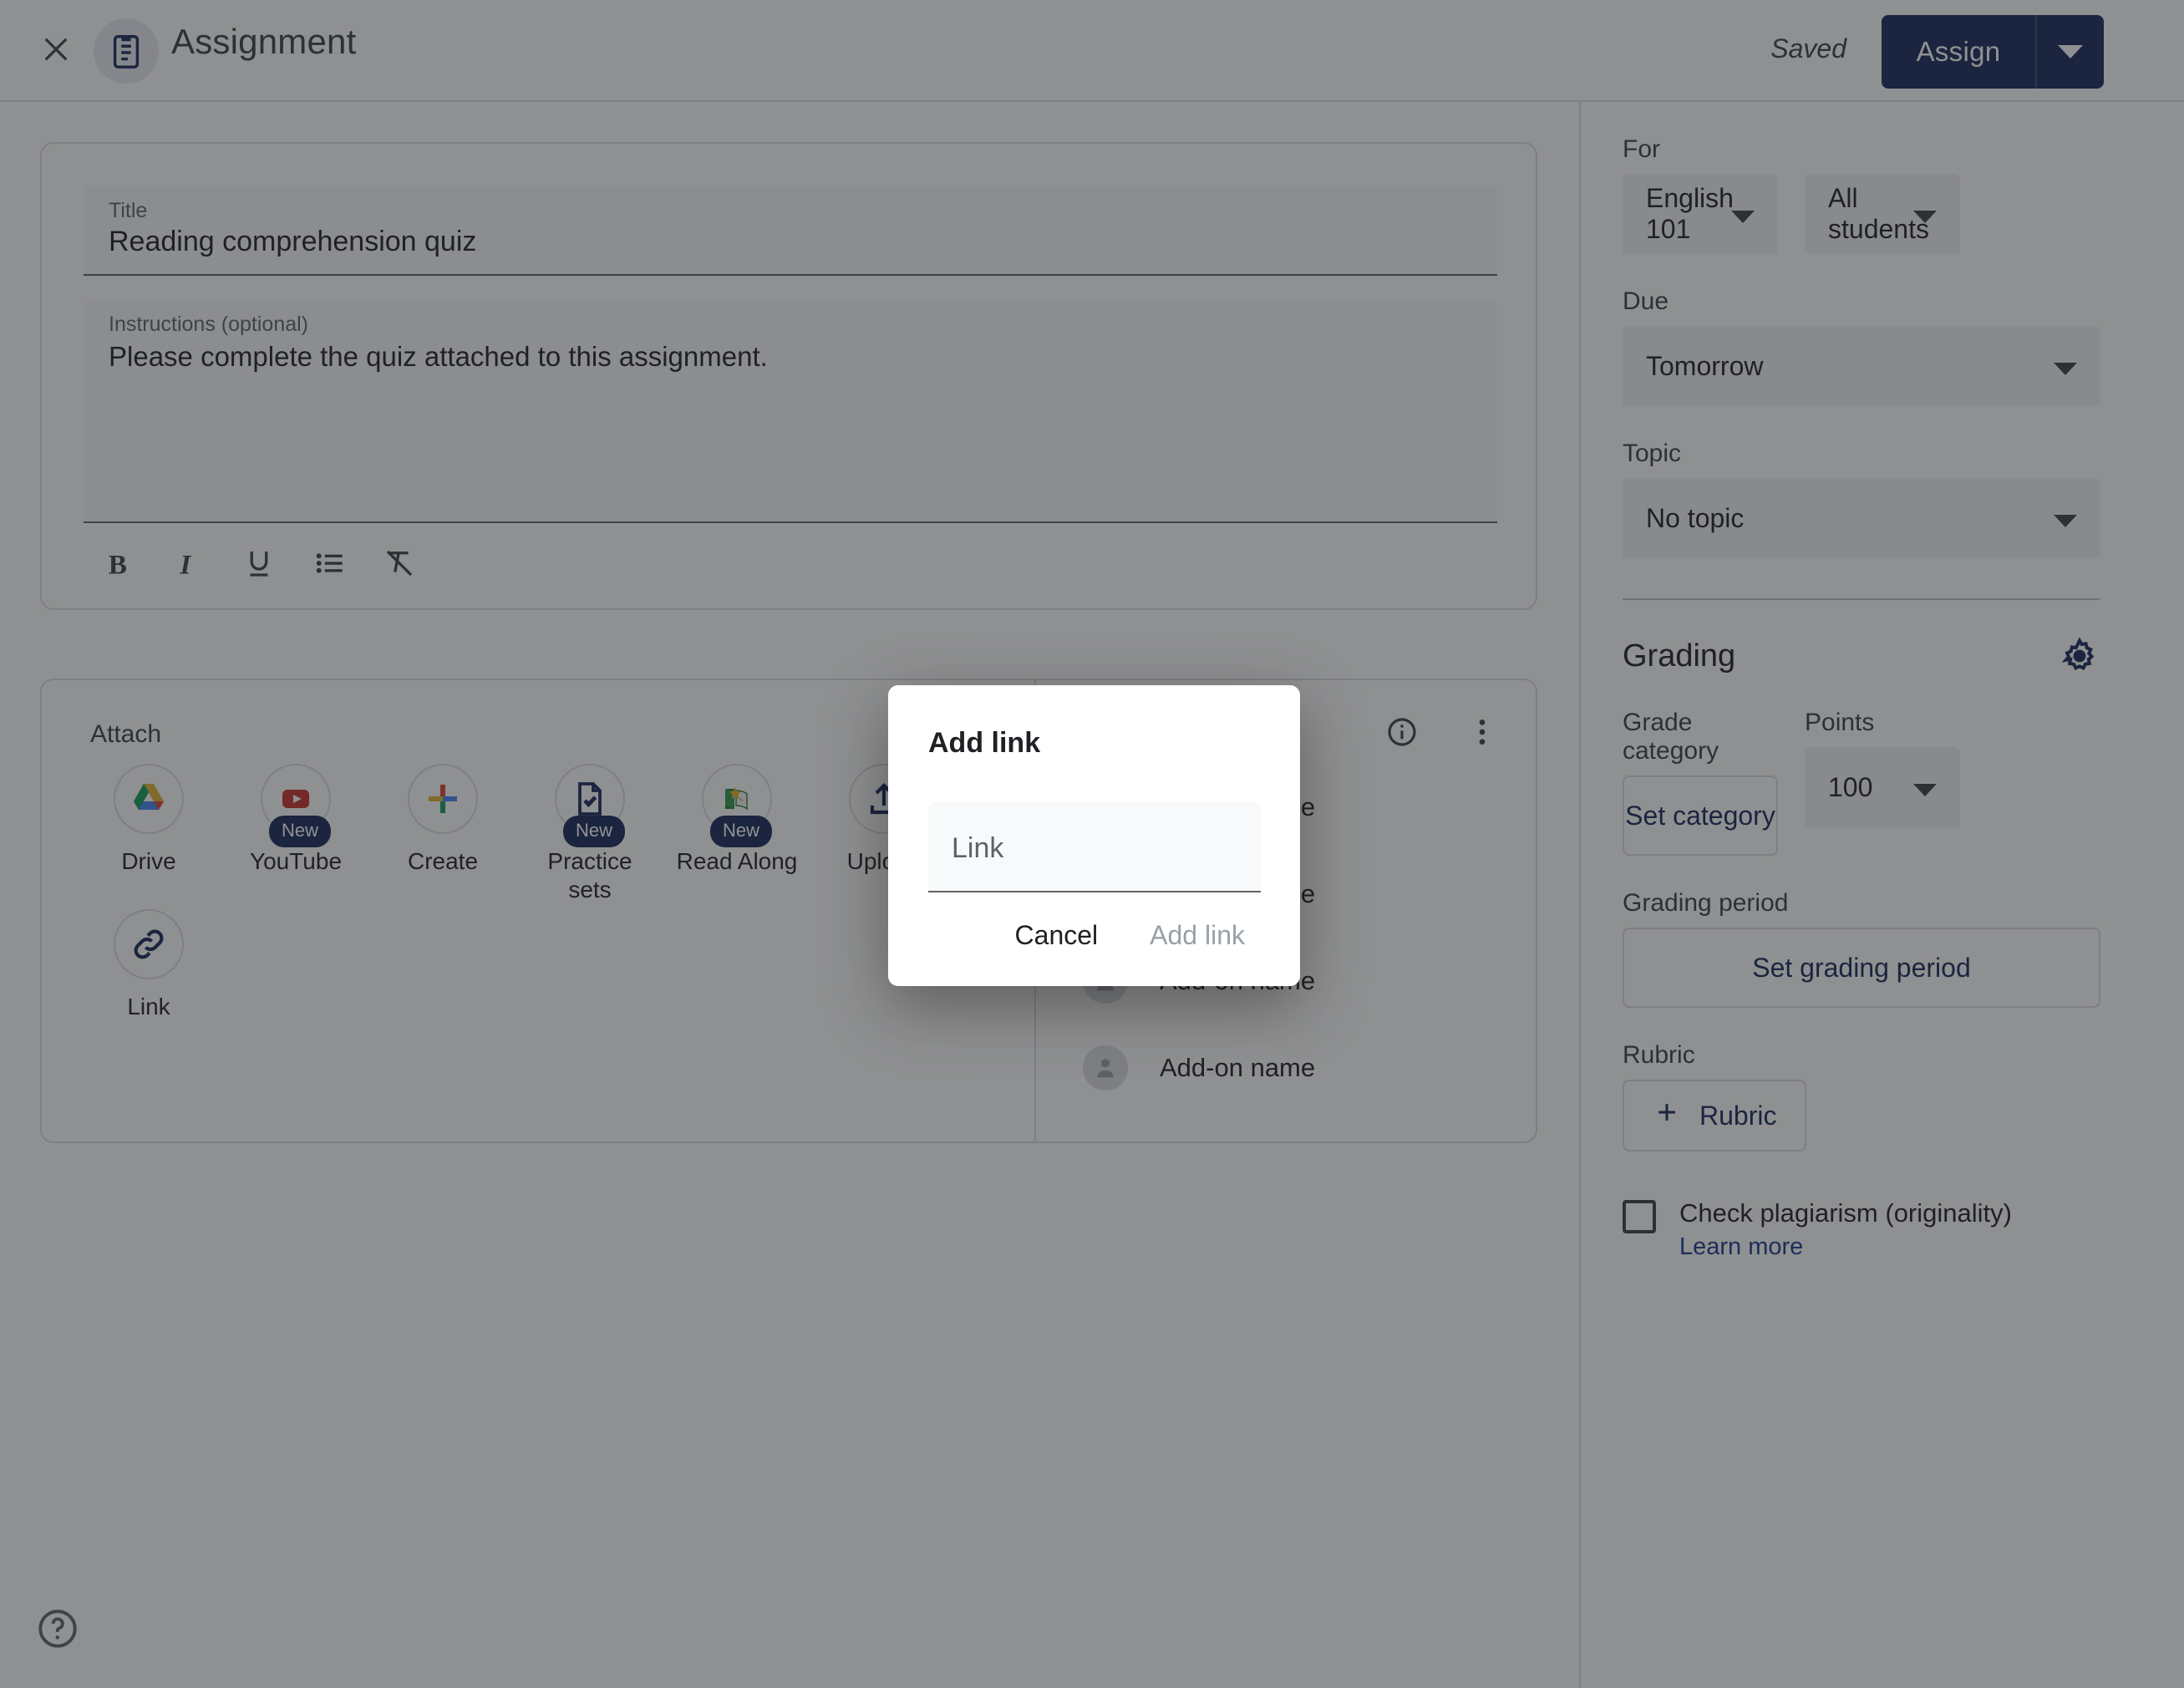 The height and width of the screenshot is (1688, 2184). What do you see at coordinates (1197, 935) in the screenshot?
I see `add-link-button: Add link` at bounding box center [1197, 935].